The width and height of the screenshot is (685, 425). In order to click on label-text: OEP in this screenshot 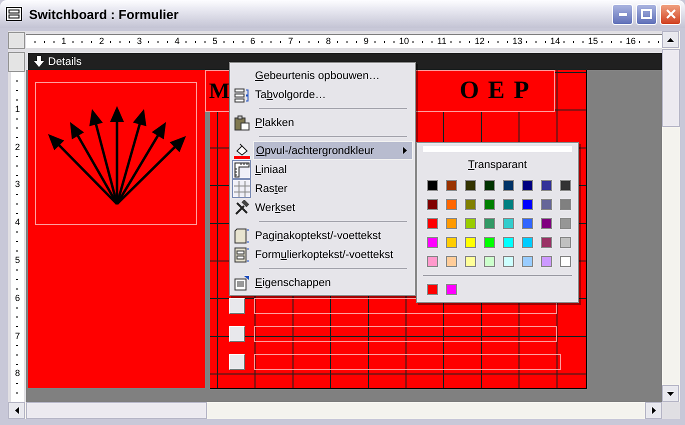, I will do `click(499, 91)`.